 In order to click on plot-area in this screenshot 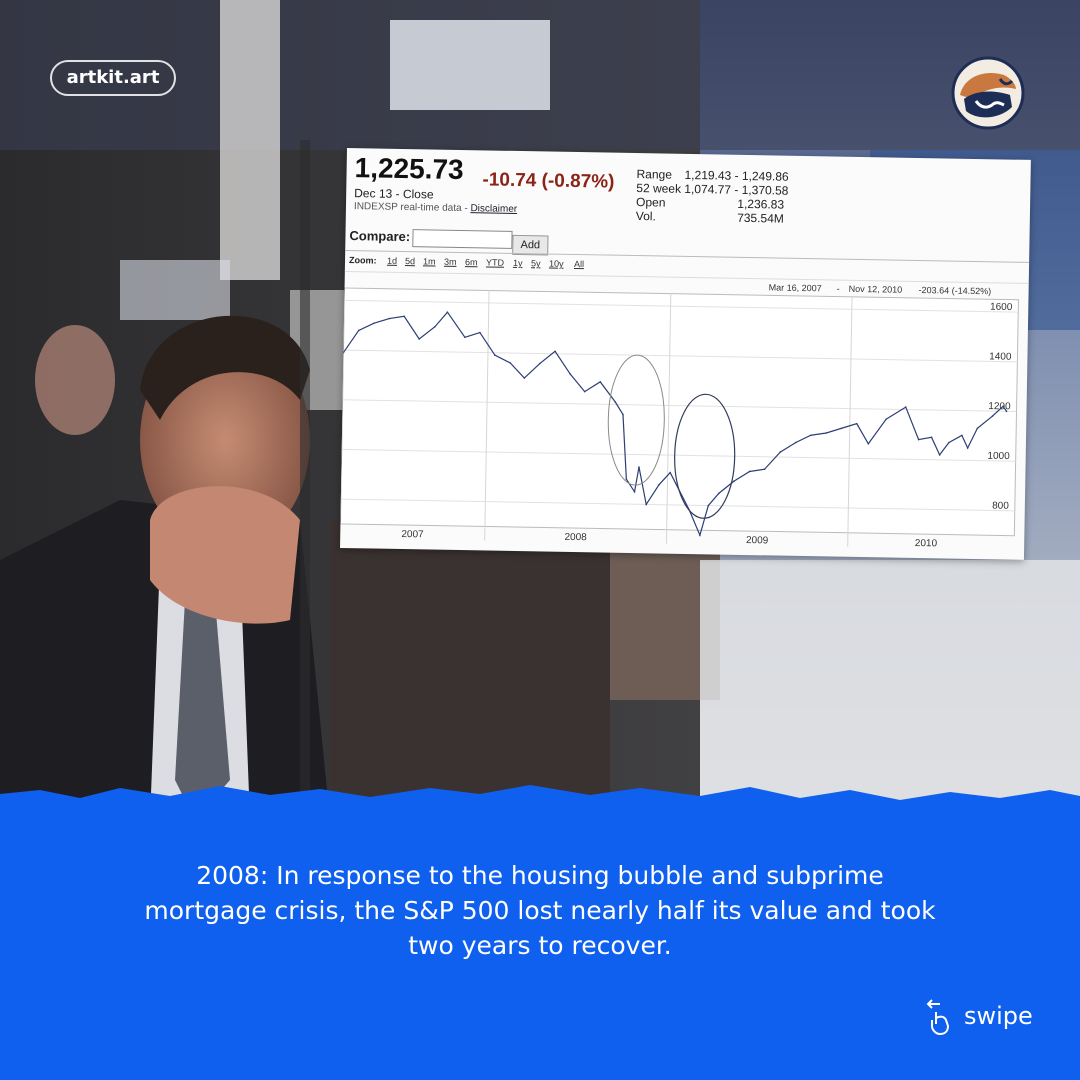, I will do `click(679, 412)`.